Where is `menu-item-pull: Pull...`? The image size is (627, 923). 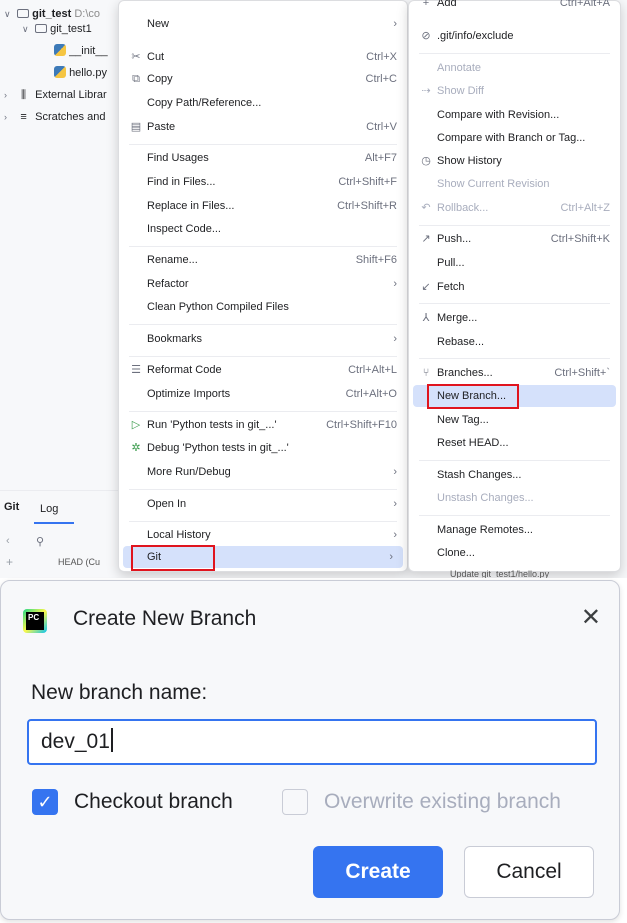 menu-item-pull: Pull... is located at coordinates (514, 263).